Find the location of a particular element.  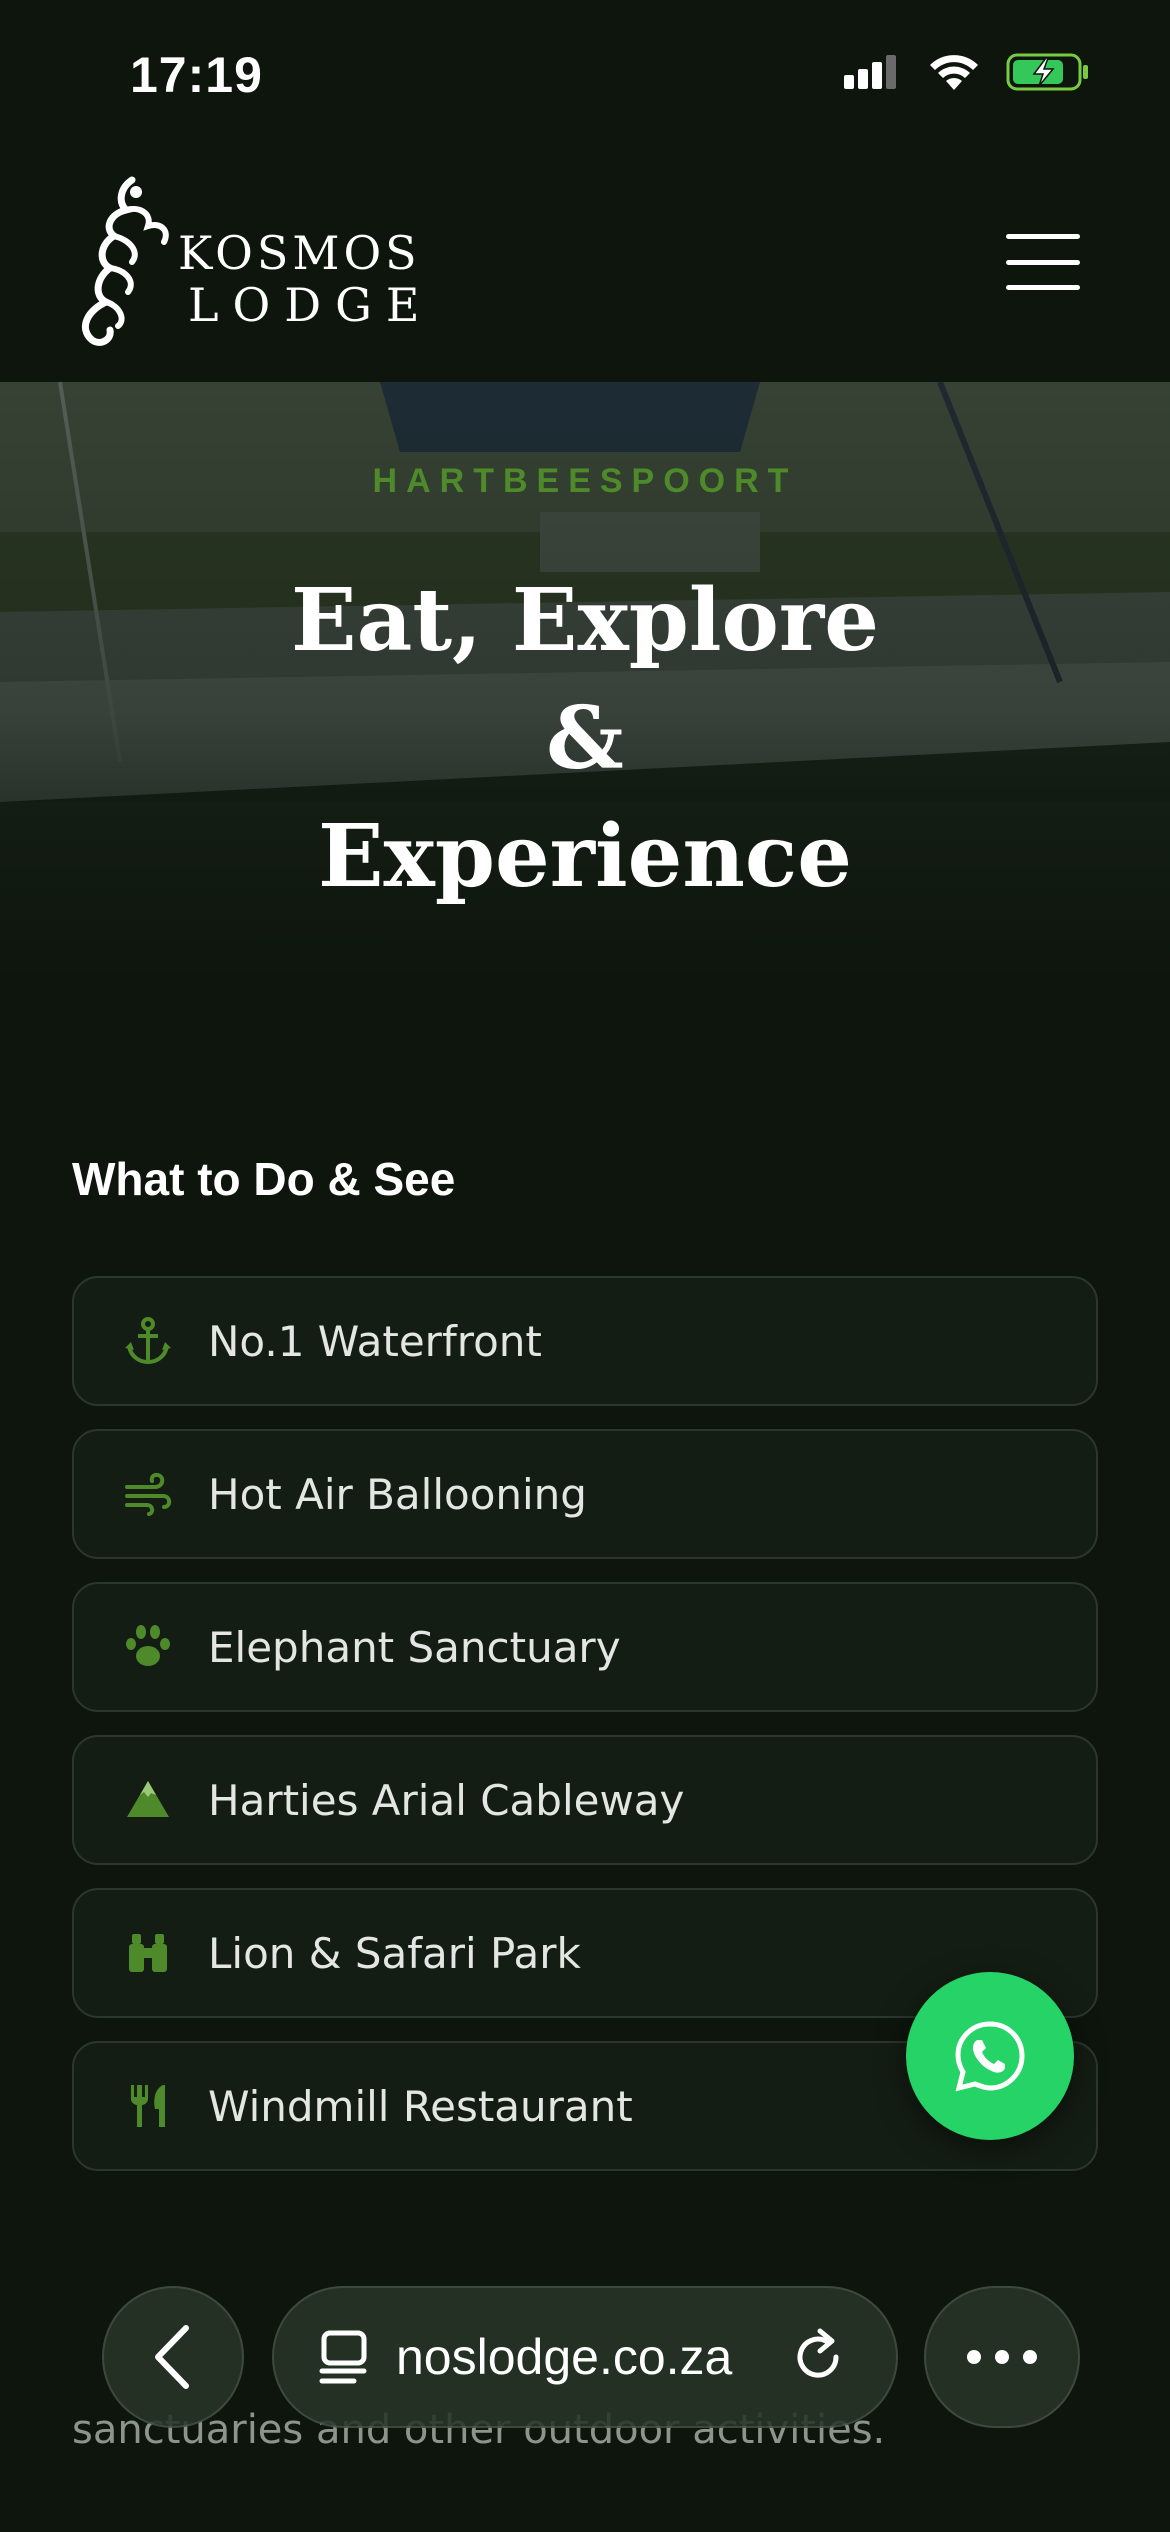

kosmos-lodge-logo: KOSMOS LODGE is located at coordinates (244, 265).